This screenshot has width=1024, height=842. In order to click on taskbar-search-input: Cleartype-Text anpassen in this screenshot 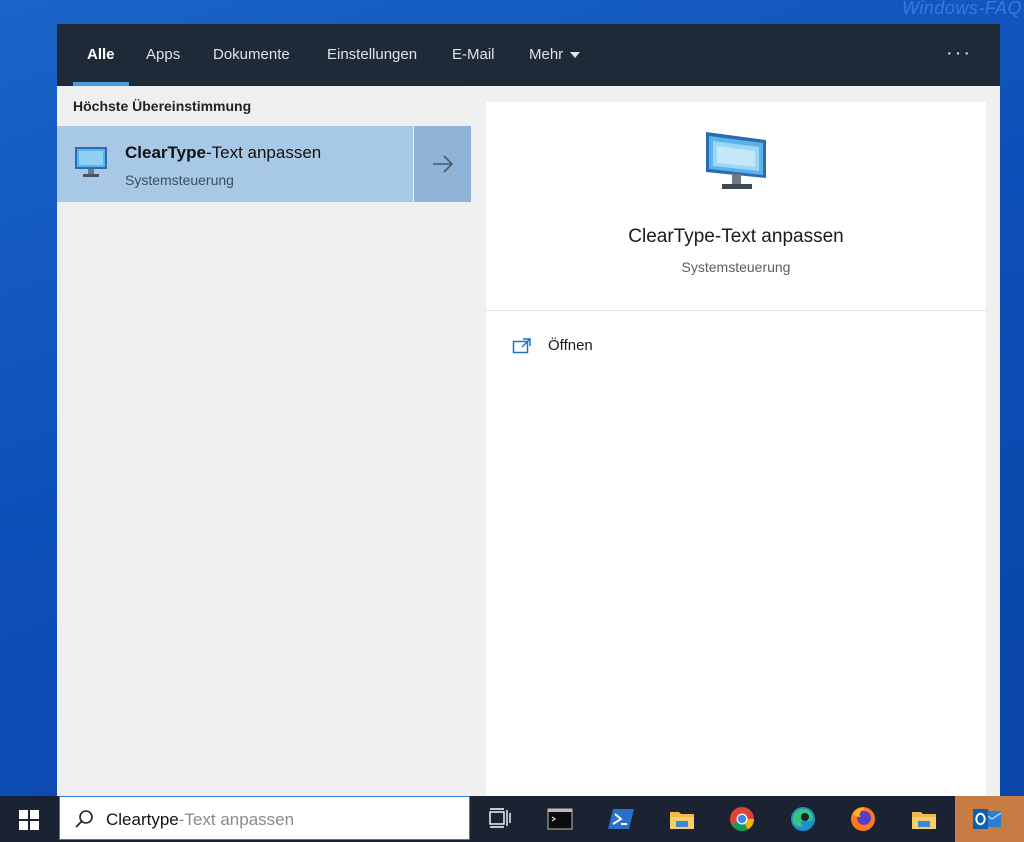, I will do `click(264, 818)`.